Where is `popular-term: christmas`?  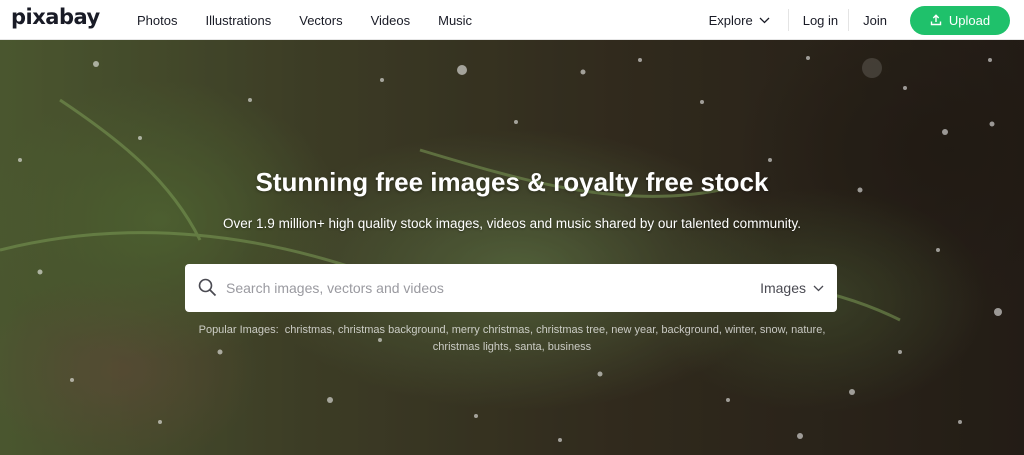
popular-term: christmas is located at coordinates (308, 330).